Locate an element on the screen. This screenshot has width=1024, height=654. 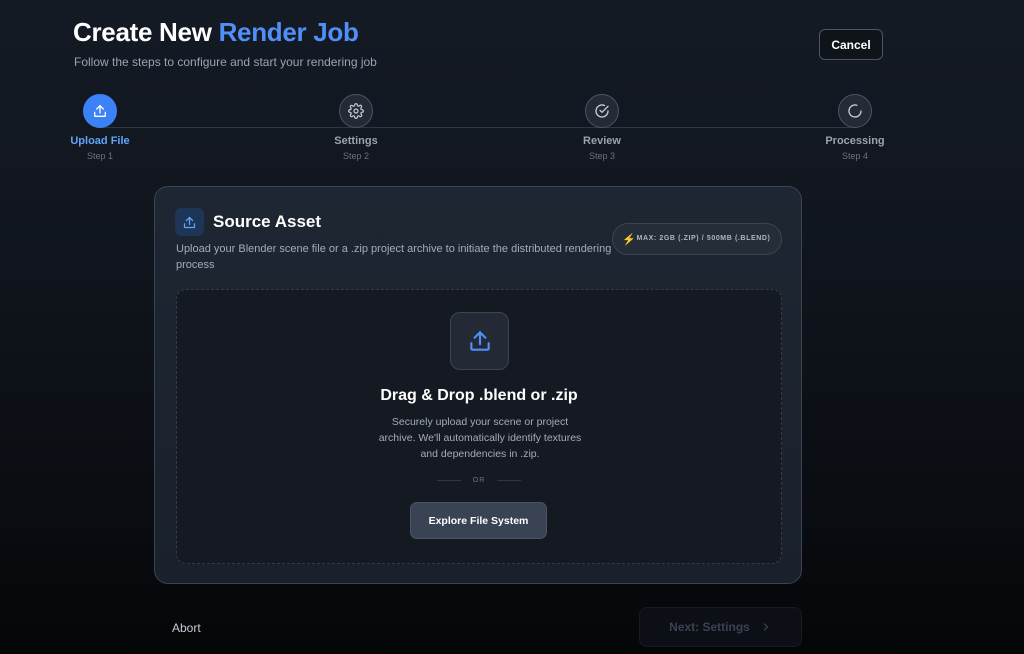
card-icon-badge is located at coordinates (189, 222).